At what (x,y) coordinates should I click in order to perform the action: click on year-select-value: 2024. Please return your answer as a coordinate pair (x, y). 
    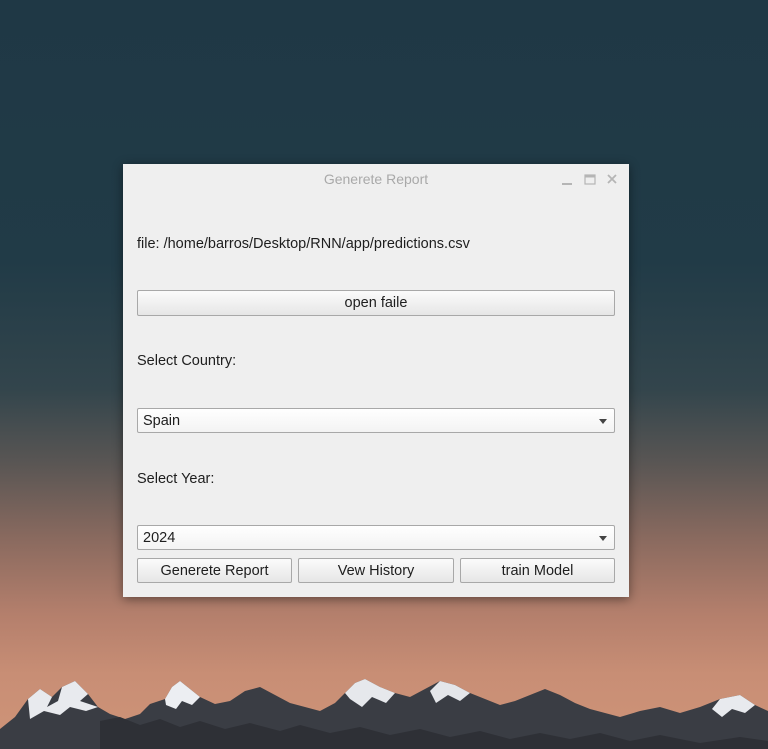
    Looking at the image, I should click on (159, 538).